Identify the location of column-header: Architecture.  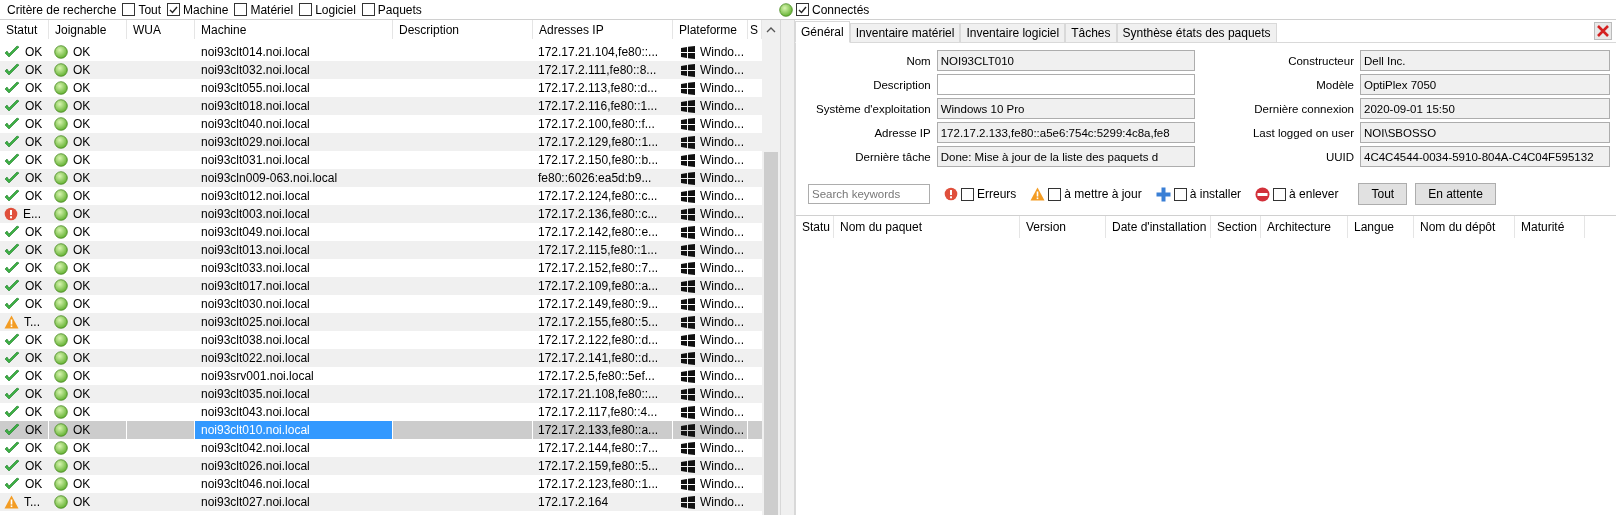
(1304, 227).